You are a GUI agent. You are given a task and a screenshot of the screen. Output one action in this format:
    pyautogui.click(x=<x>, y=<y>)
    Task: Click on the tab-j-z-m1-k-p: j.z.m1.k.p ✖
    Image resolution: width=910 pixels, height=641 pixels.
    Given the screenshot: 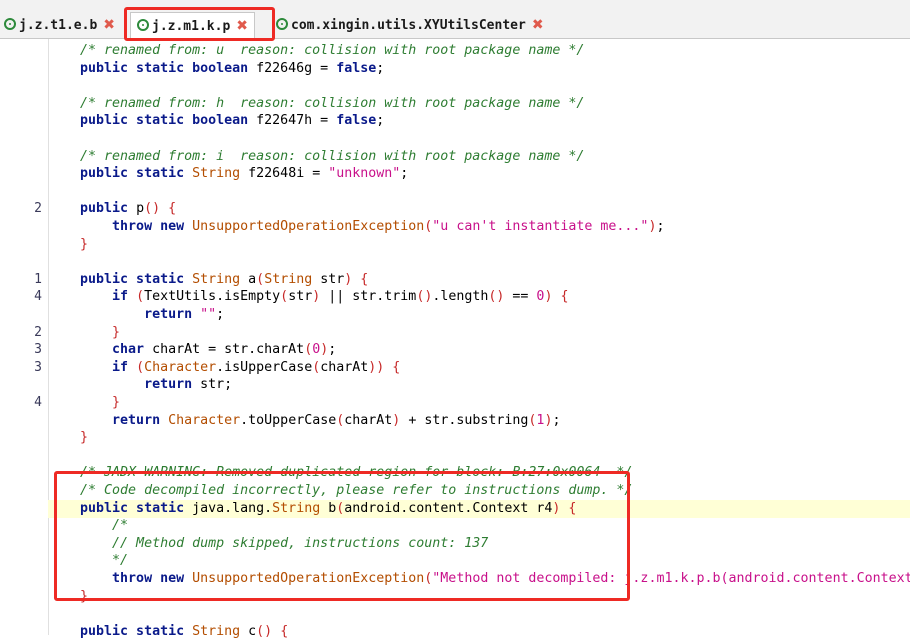 What is the action you would take?
    pyautogui.click(x=193, y=25)
    